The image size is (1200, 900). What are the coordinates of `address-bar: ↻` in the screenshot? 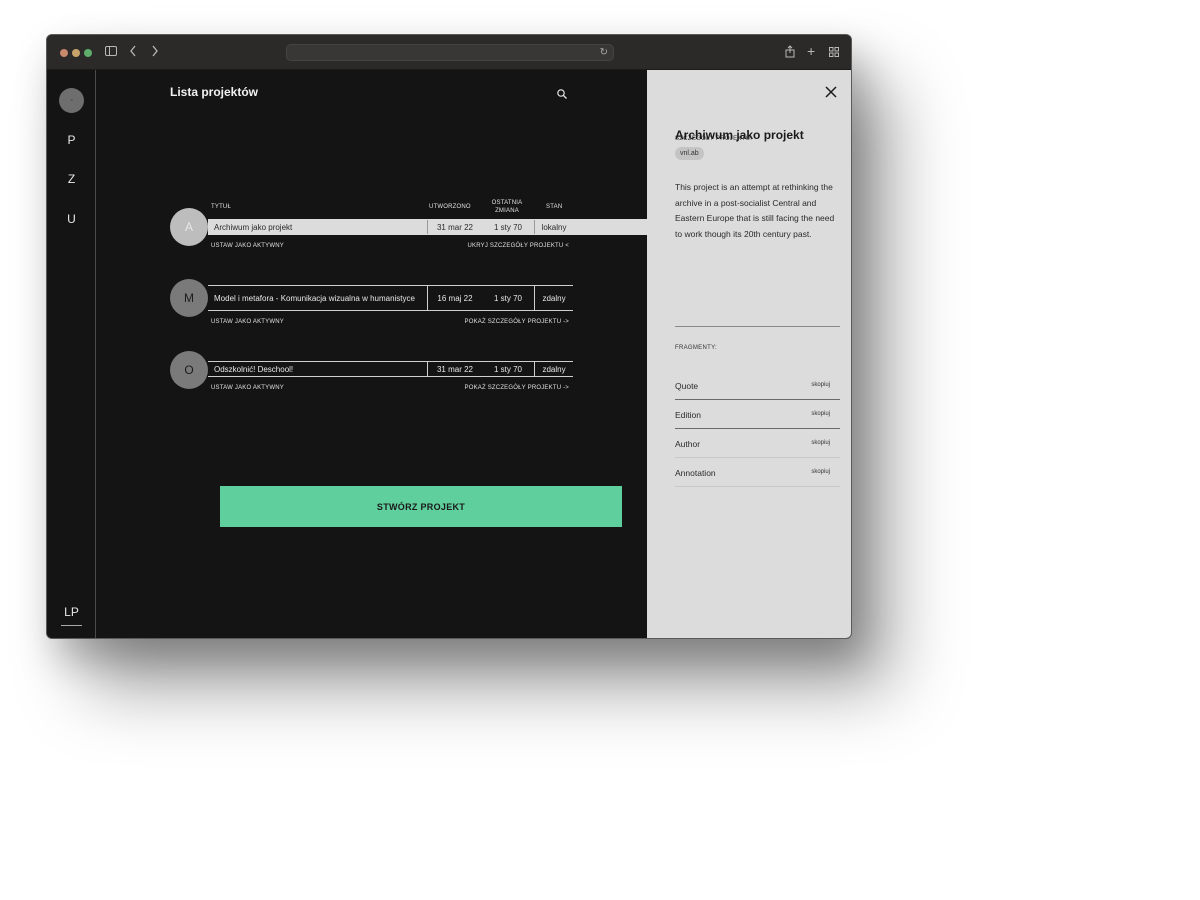 It's located at (450, 52).